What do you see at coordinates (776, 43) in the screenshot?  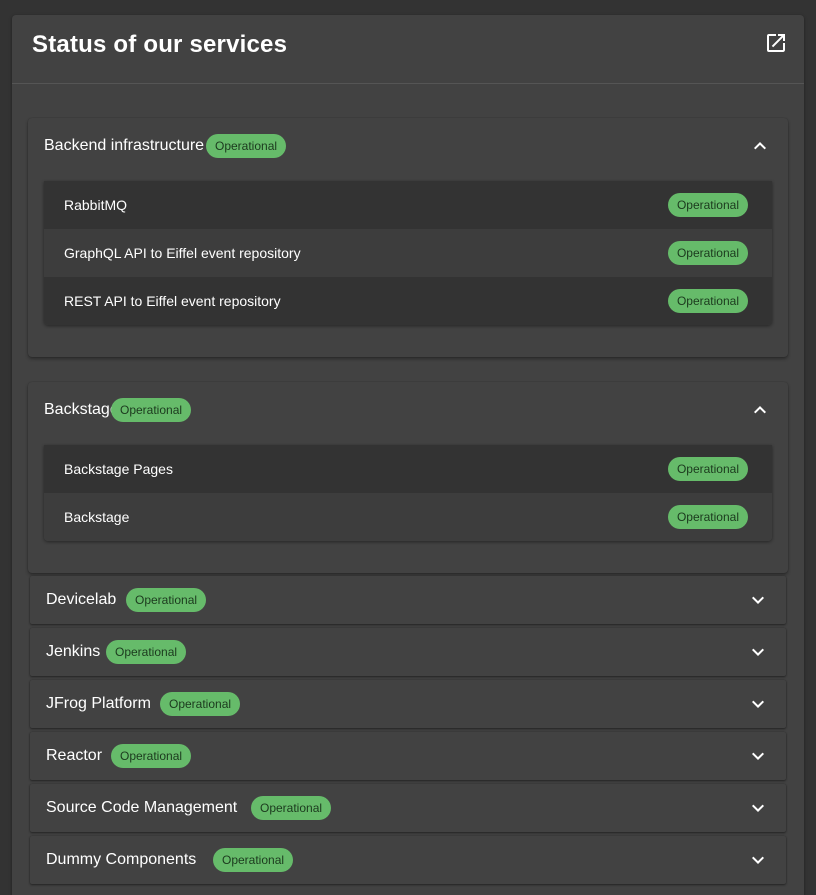 I see `open-in-new-icon` at bounding box center [776, 43].